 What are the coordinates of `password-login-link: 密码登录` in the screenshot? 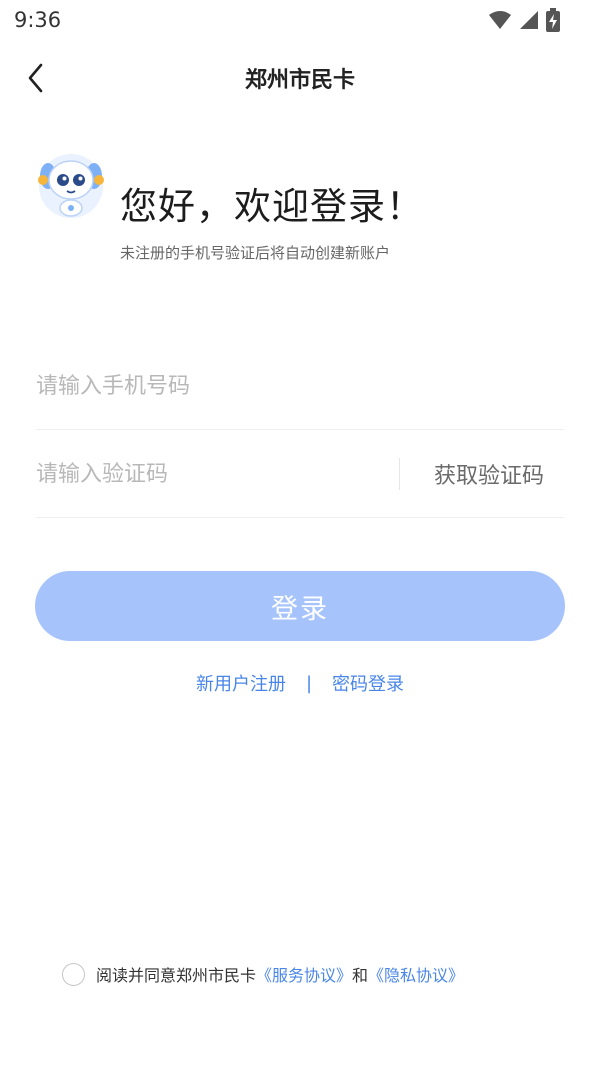 It's located at (368, 683).